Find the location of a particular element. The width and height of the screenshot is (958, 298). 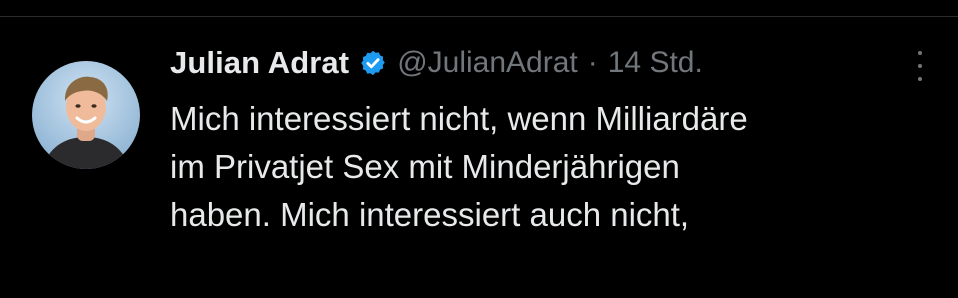

avatar-image is located at coordinates (86, 115).